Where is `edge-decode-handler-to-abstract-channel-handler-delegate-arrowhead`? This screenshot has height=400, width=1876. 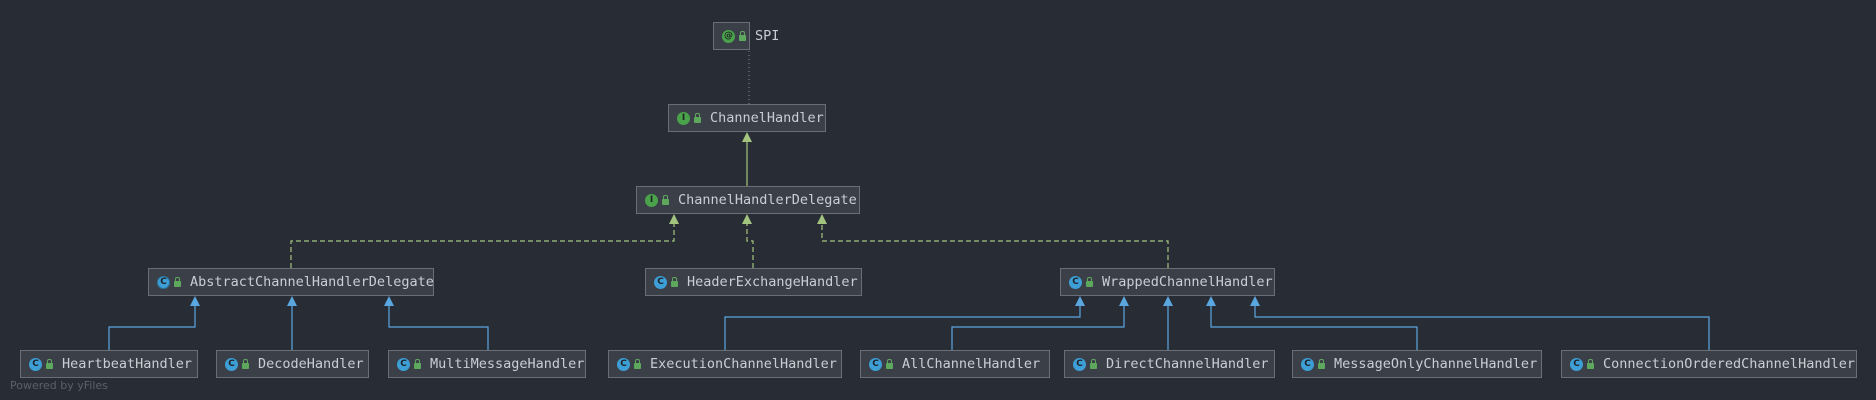 edge-decode-handler-to-abstract-channel-handler-delegate-arrowhead is located at coordinates (292, 301).